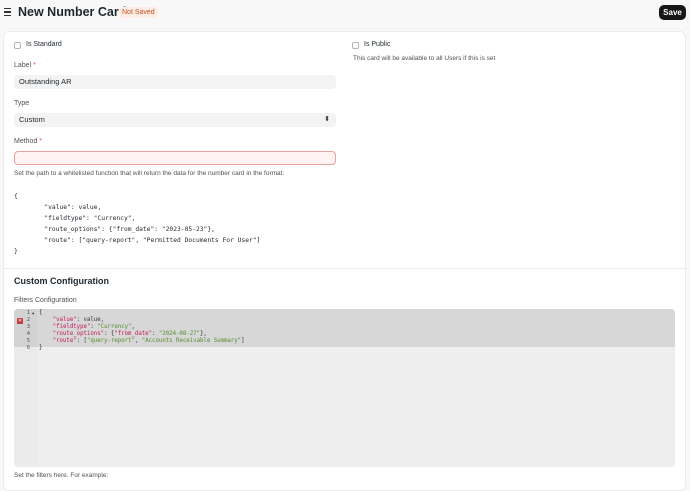 The height and width of the screenshot is (491, 690). I want to click on method-field-label: Method *, so click(28, 141).